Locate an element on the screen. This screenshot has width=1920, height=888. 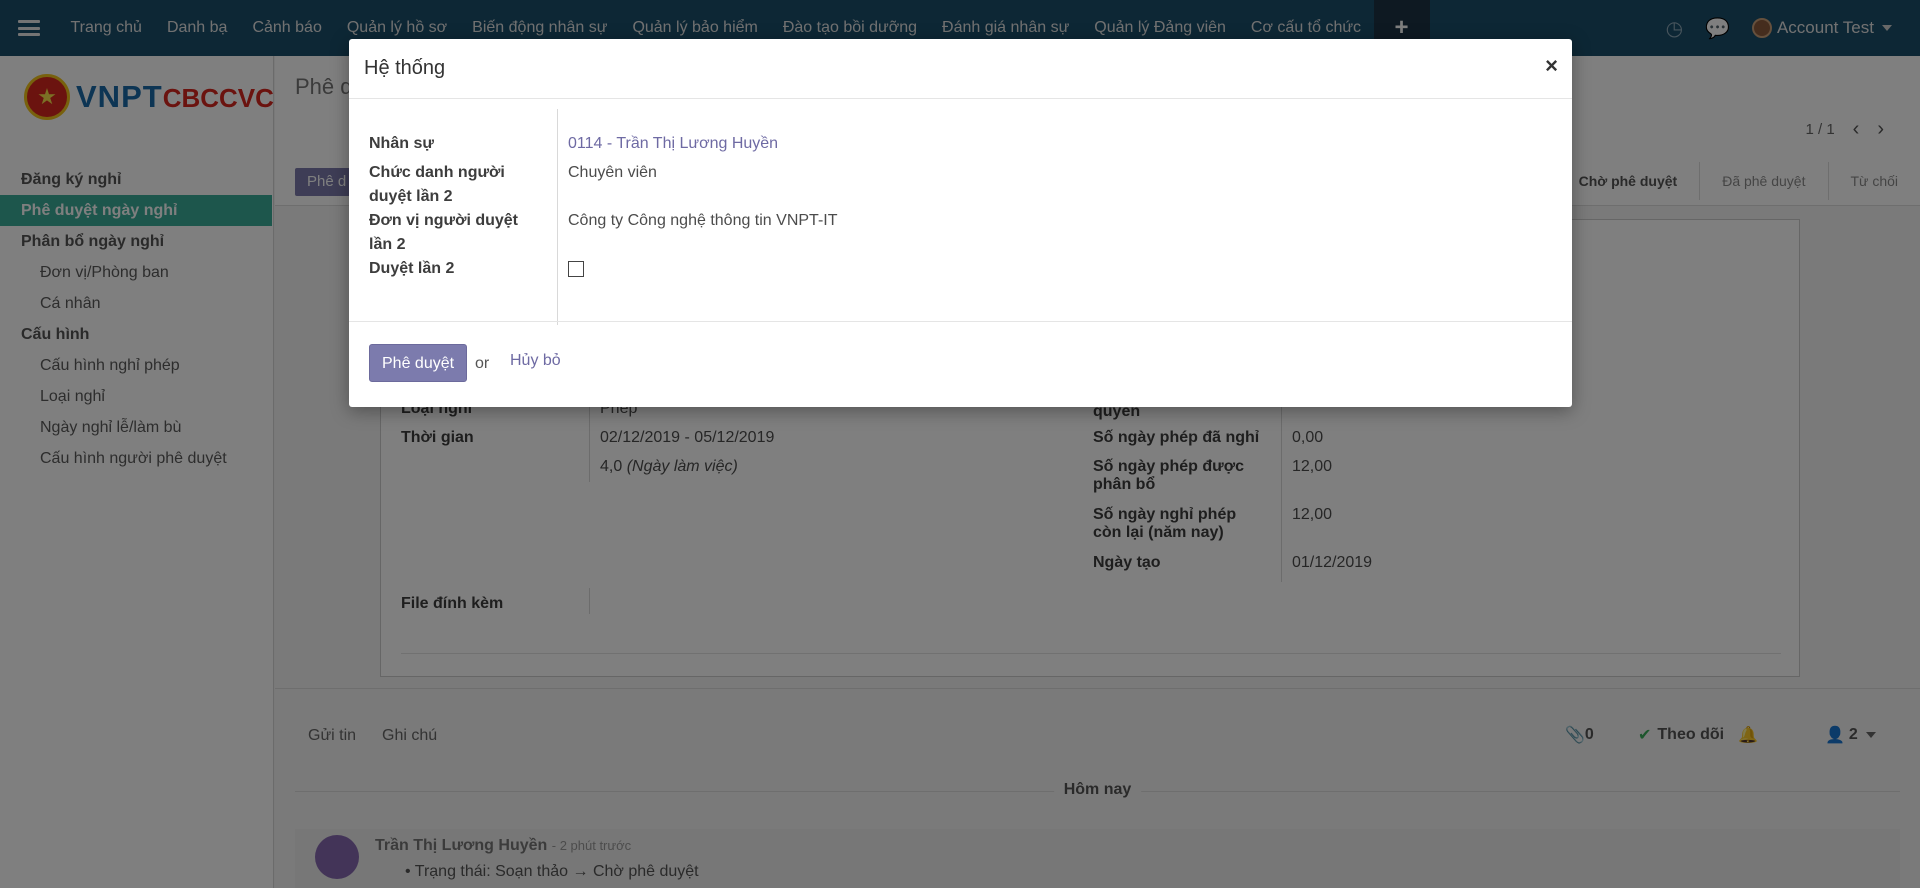
duyet-lan-2-checkbox is located at coordinates (576, 269).